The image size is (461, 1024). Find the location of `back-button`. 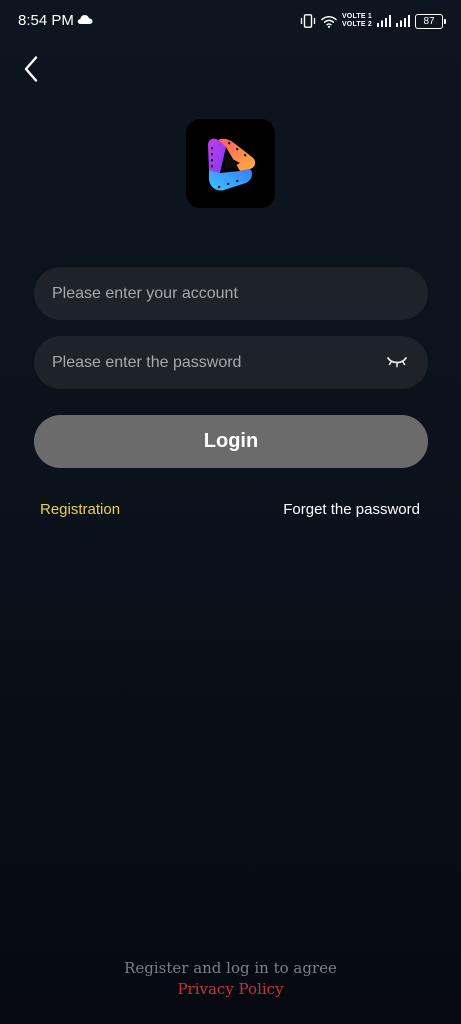

back-button is located at coordinates (31, 69).